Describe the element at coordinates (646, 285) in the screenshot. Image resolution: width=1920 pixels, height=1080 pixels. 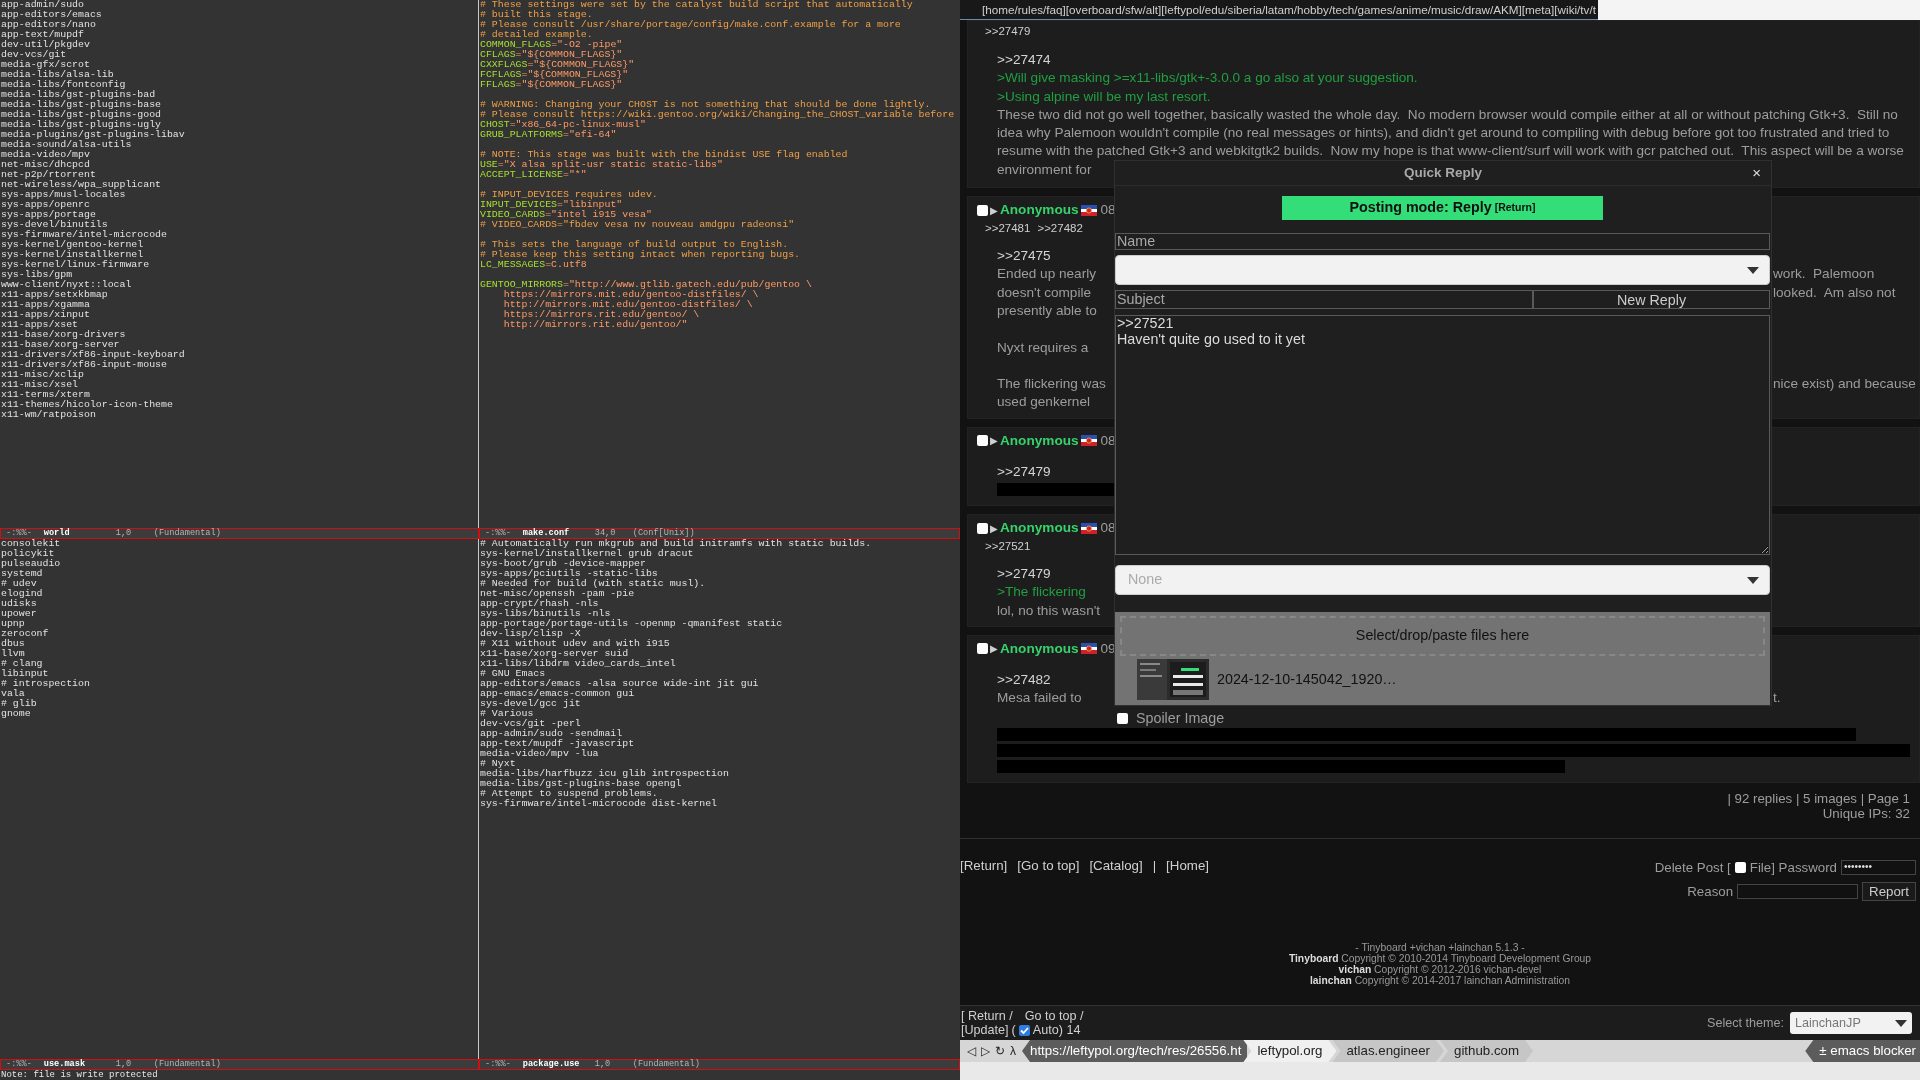
I see `code-line: GENTOO_MIRRORS="http://www.gtlib.gatech.edu/pub/gentoo \` at that location.